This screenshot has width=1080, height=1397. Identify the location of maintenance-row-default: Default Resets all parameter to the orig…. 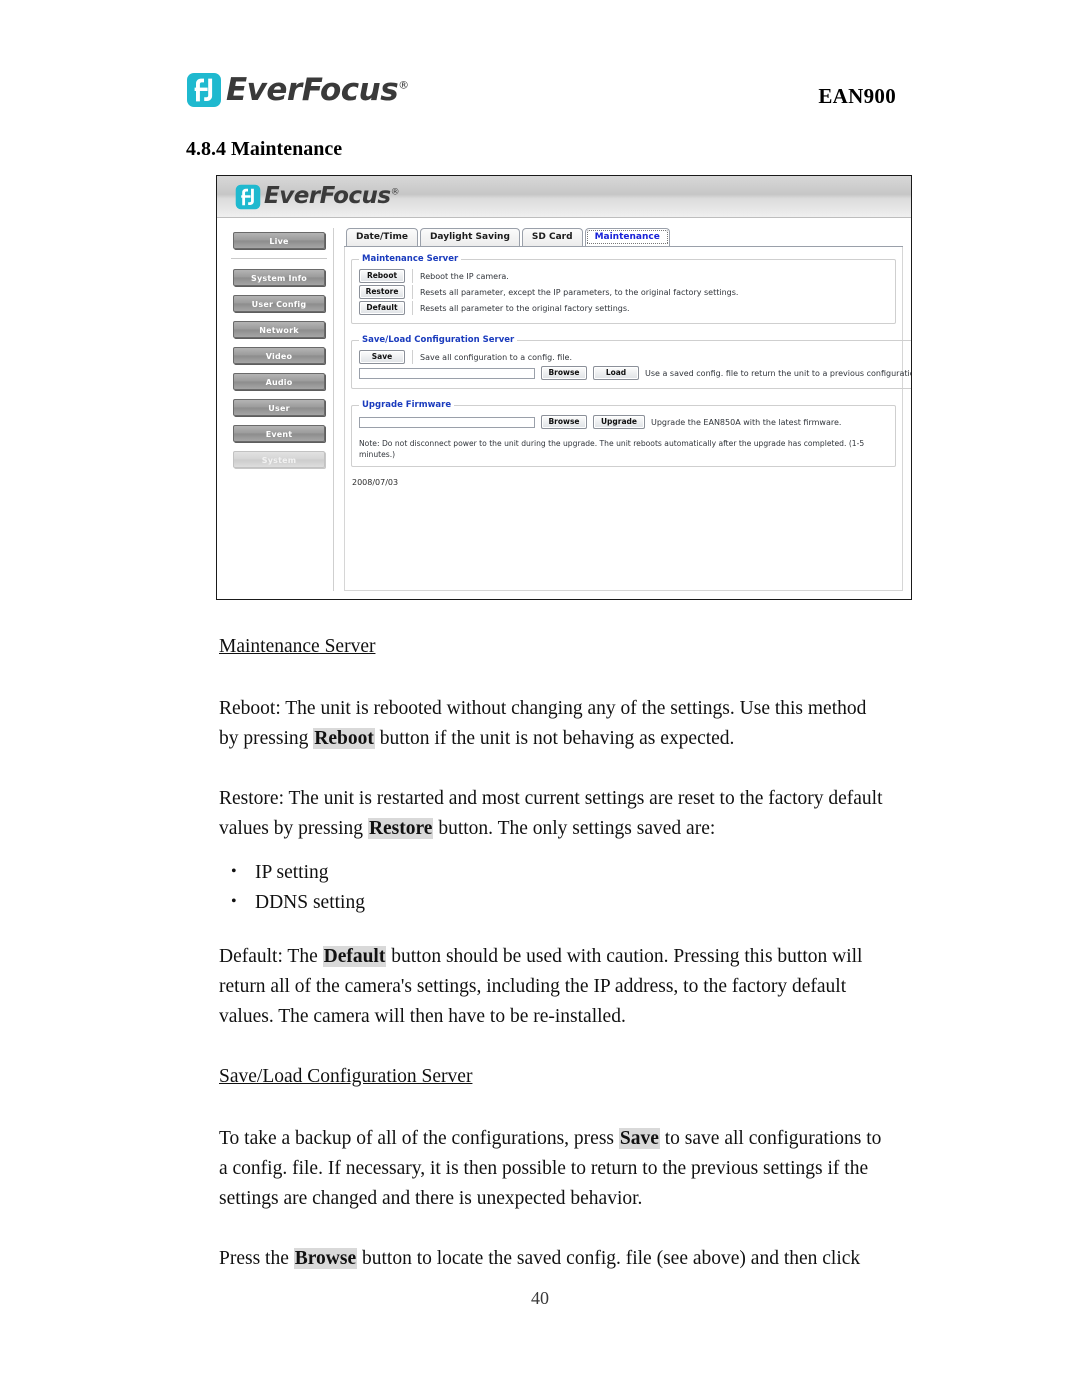
(623, 308).